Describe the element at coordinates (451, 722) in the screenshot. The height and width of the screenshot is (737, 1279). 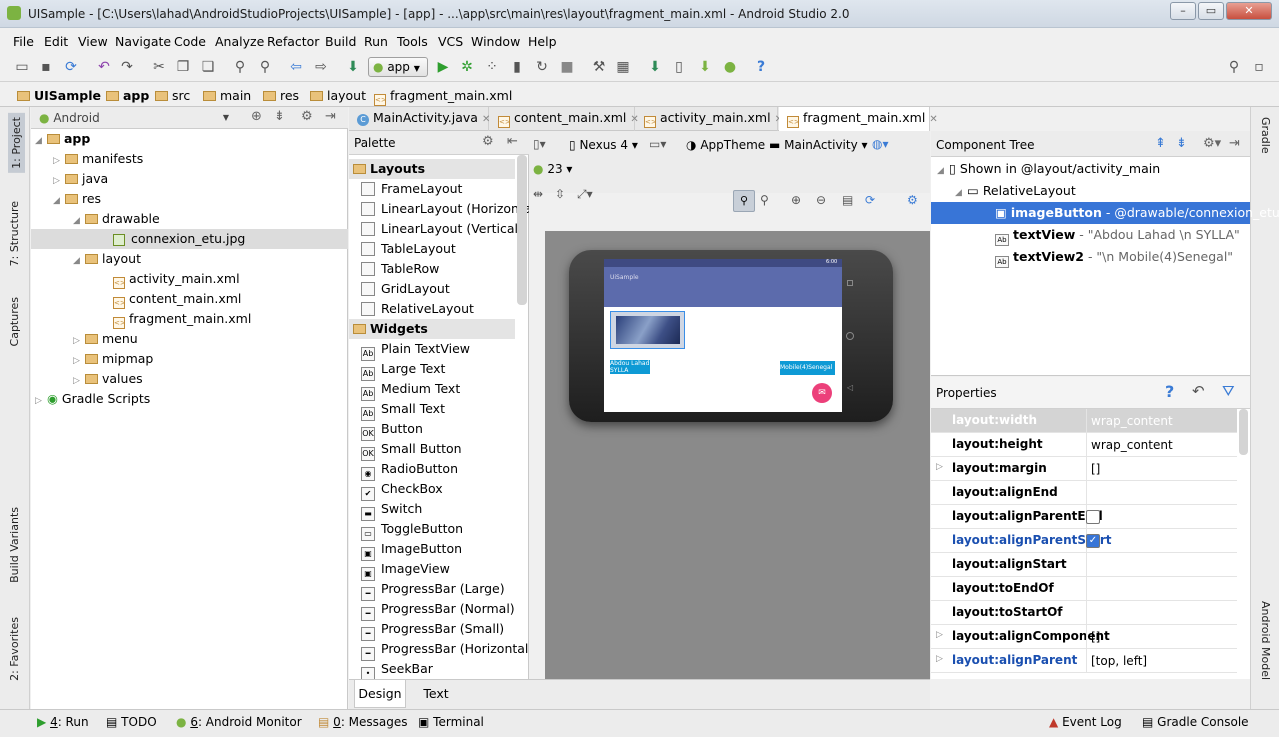
I see `terminal-tool-button: ▣ Terminal` at that location.